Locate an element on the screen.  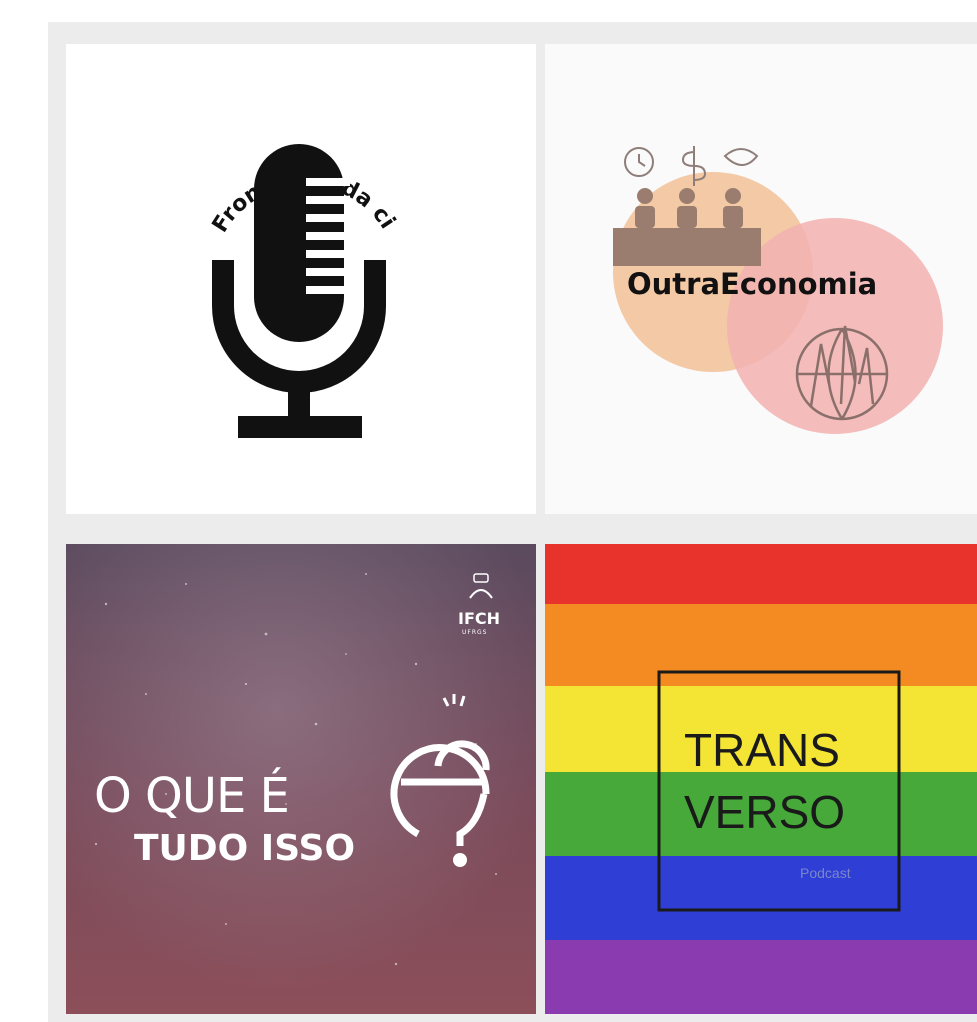
mic-stand-icon is located at coordinates (299, 399).